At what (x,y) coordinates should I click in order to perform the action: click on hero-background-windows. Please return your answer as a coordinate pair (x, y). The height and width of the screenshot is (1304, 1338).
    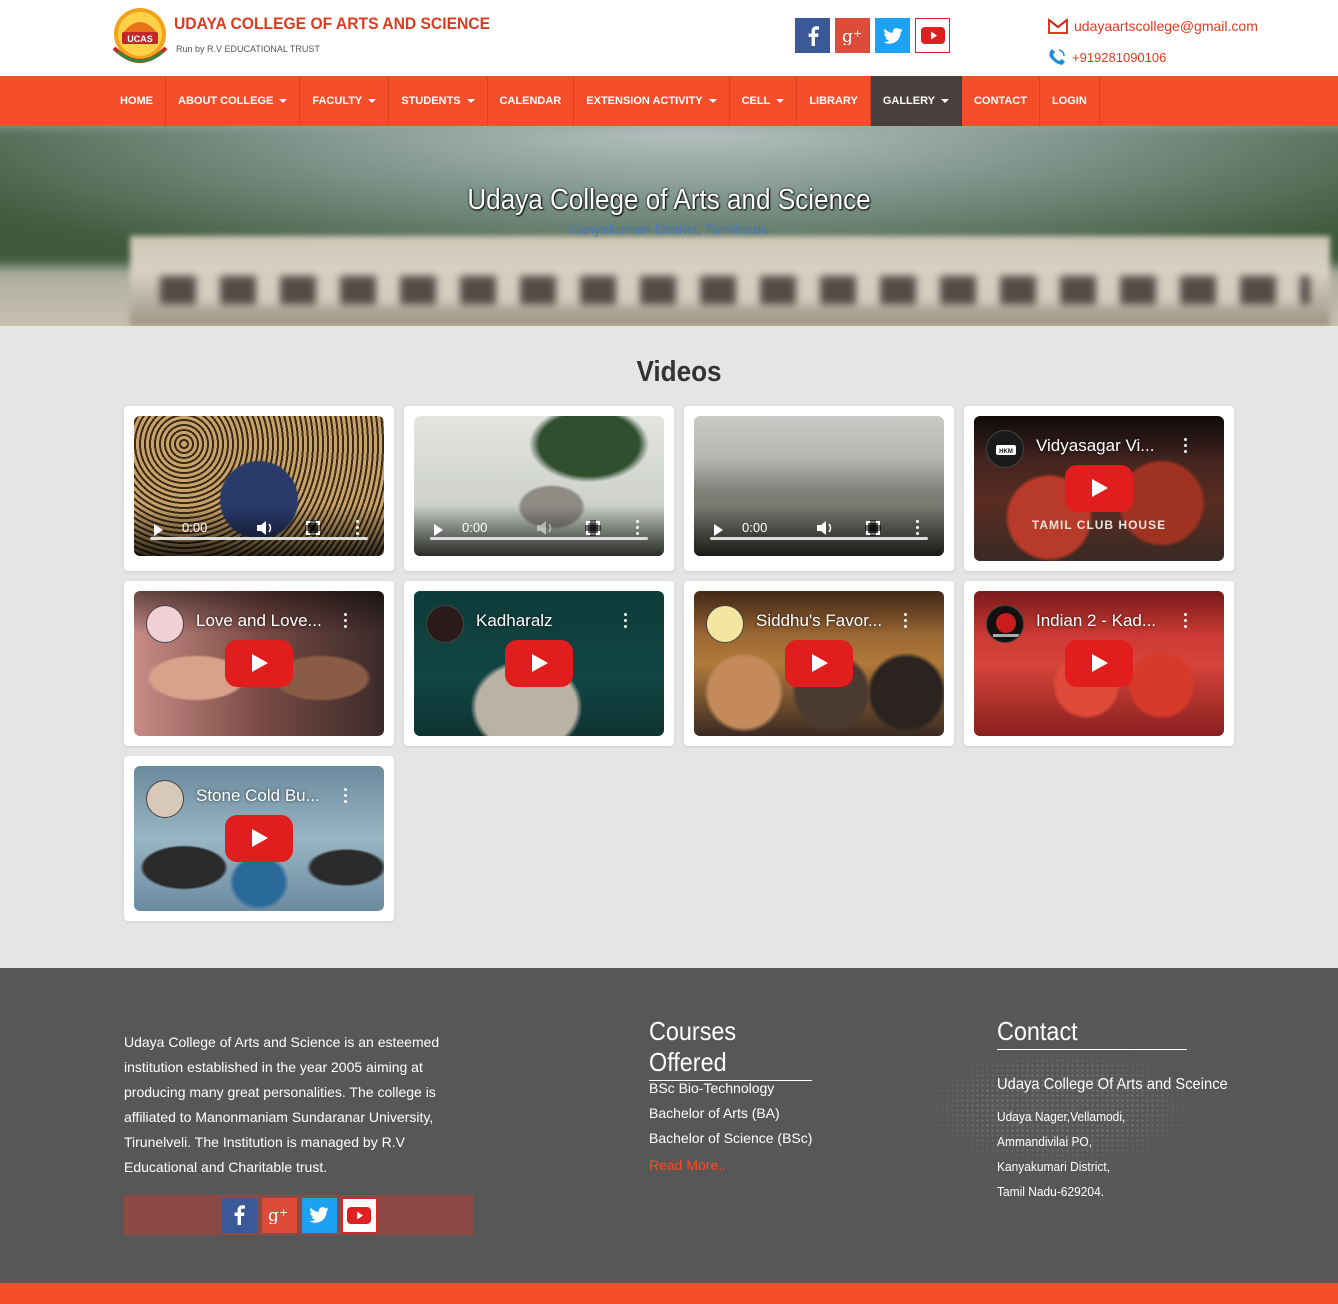
    Looking at the image, I should click on (735, 290).